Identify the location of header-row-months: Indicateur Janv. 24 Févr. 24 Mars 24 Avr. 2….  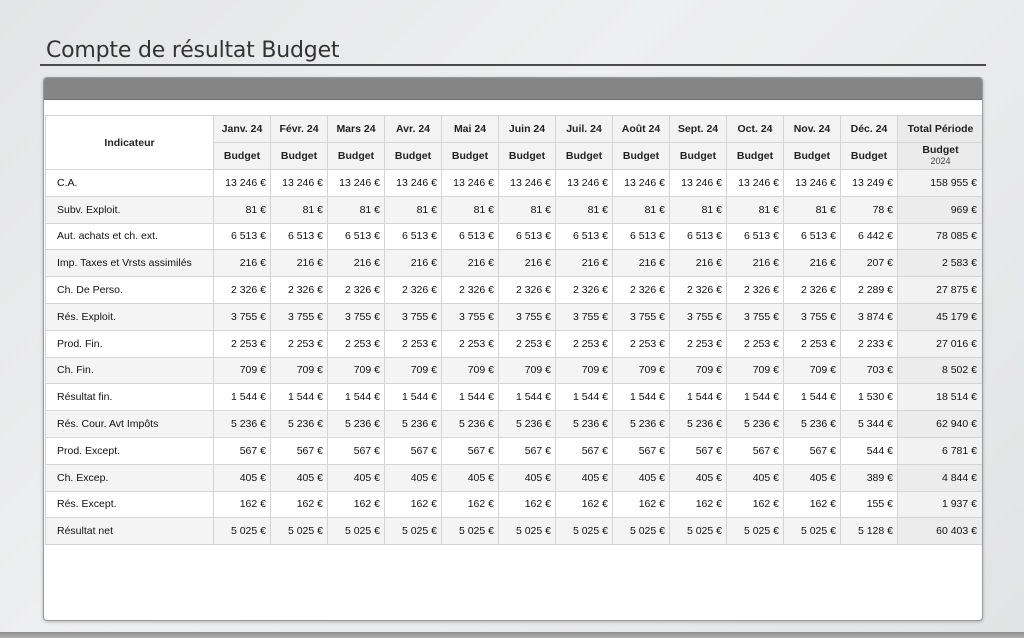
(513, 142).